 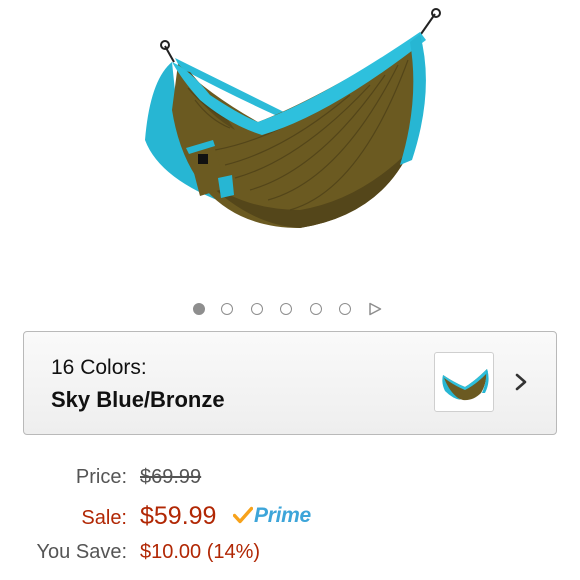 I want to click on prime-label: Prime, so click(x=282, y=515).